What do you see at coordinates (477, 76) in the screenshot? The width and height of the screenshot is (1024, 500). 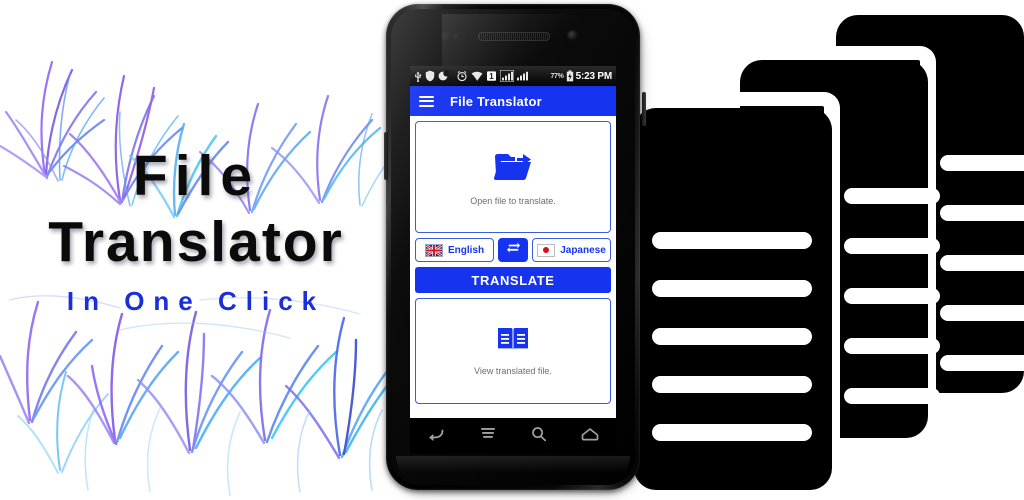 I see `wifi-icon` at bounding box center [477, 76].